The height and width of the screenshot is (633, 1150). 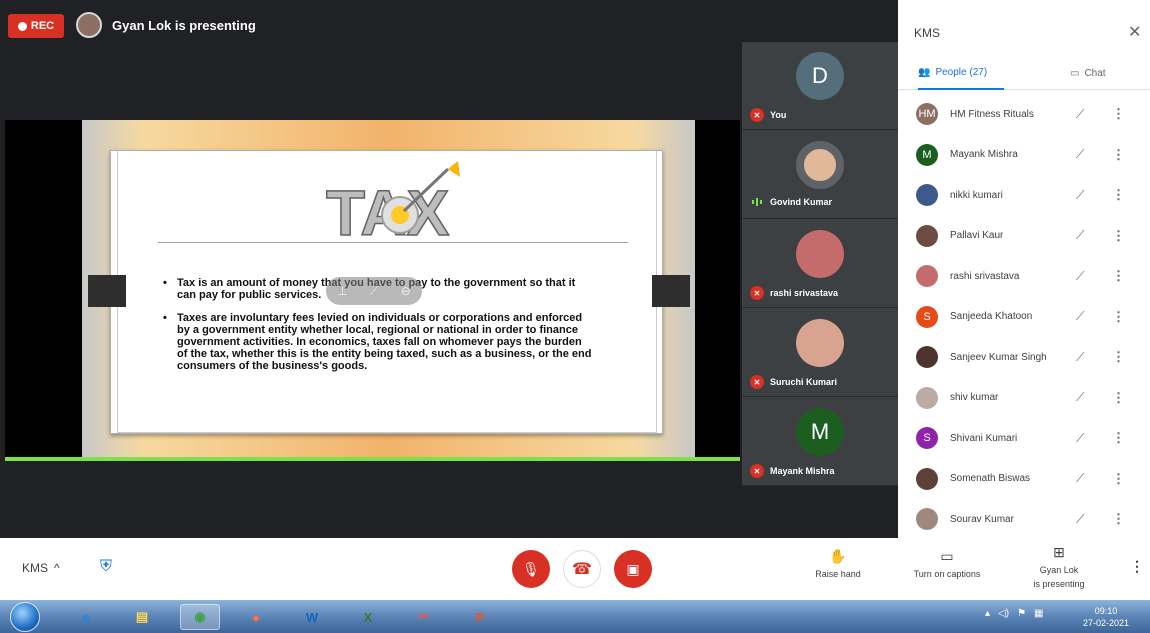 I want to click on start-button, so click(x=25, y=617).